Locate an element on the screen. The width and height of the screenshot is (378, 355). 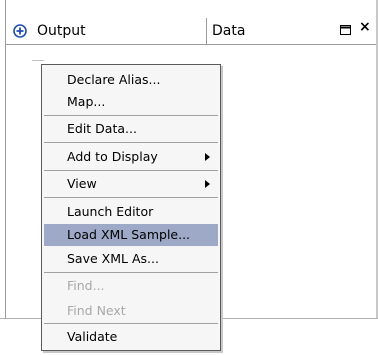
menu-item-launch-editor: Launch Editor is located at coordinates (131, 212).